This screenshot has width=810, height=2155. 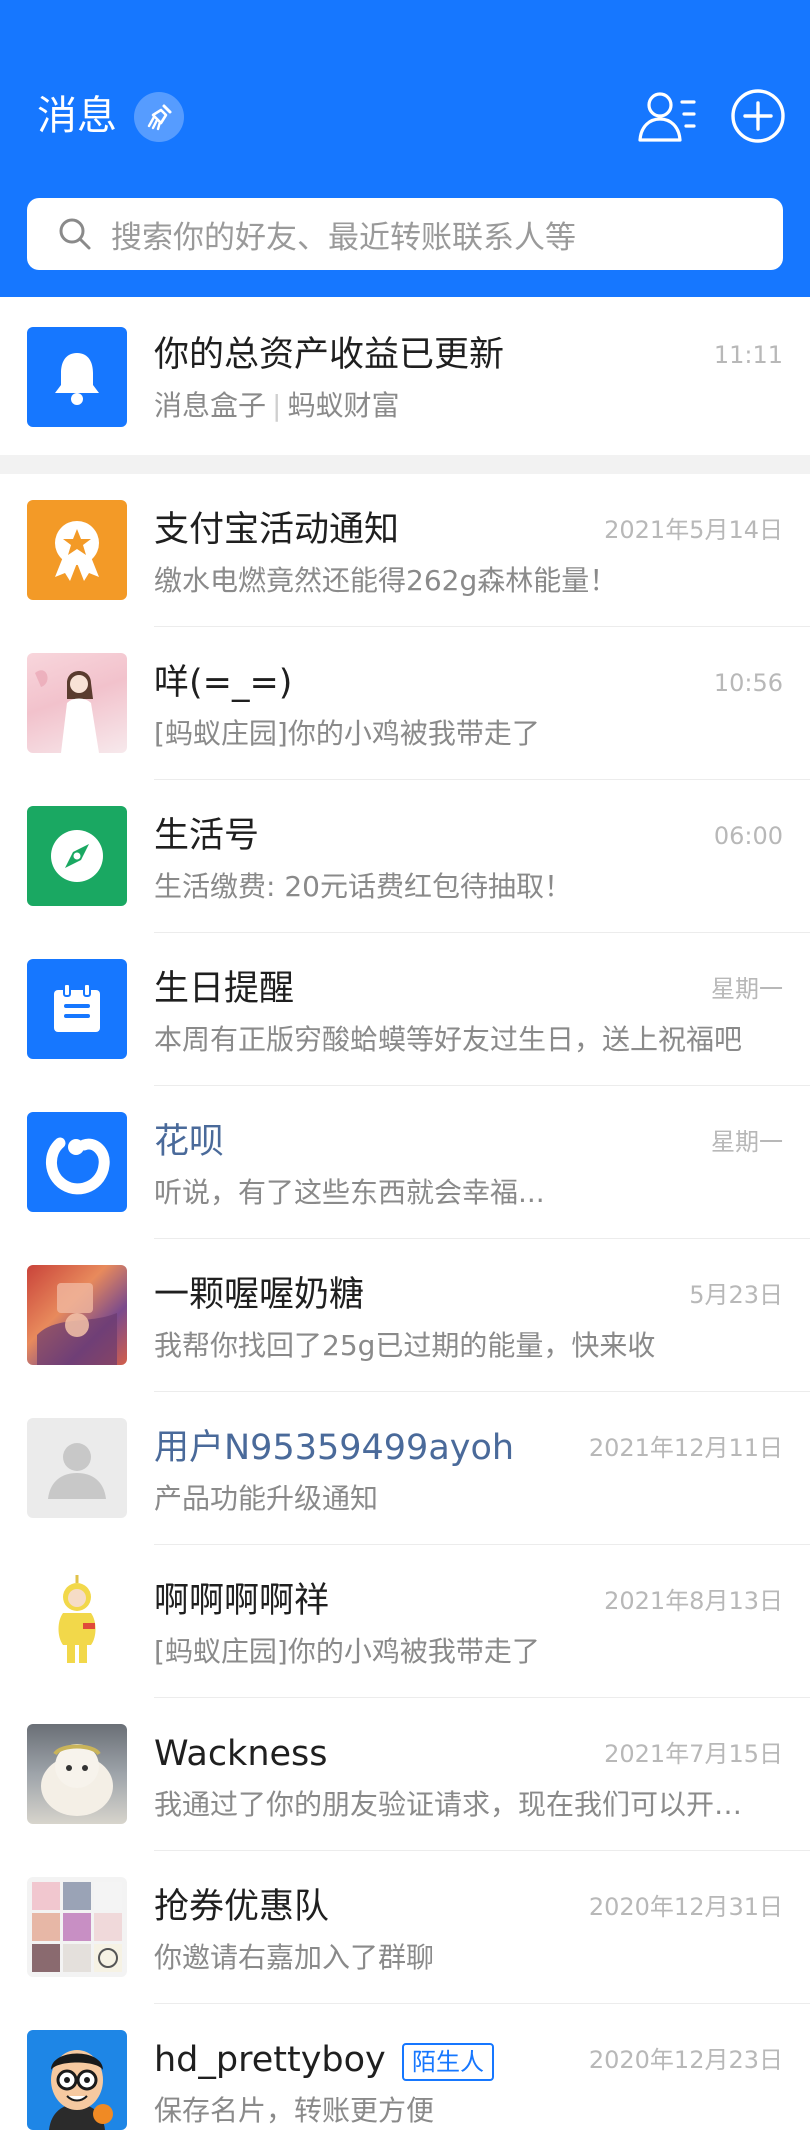 What do you see at coordinates (405, 376) in the screenshot?
I see `pinned-message-item: 你的总资产收益已更新 11:11 消息盒子 | 蚂蚁财富` at bounding box center [405, 376].